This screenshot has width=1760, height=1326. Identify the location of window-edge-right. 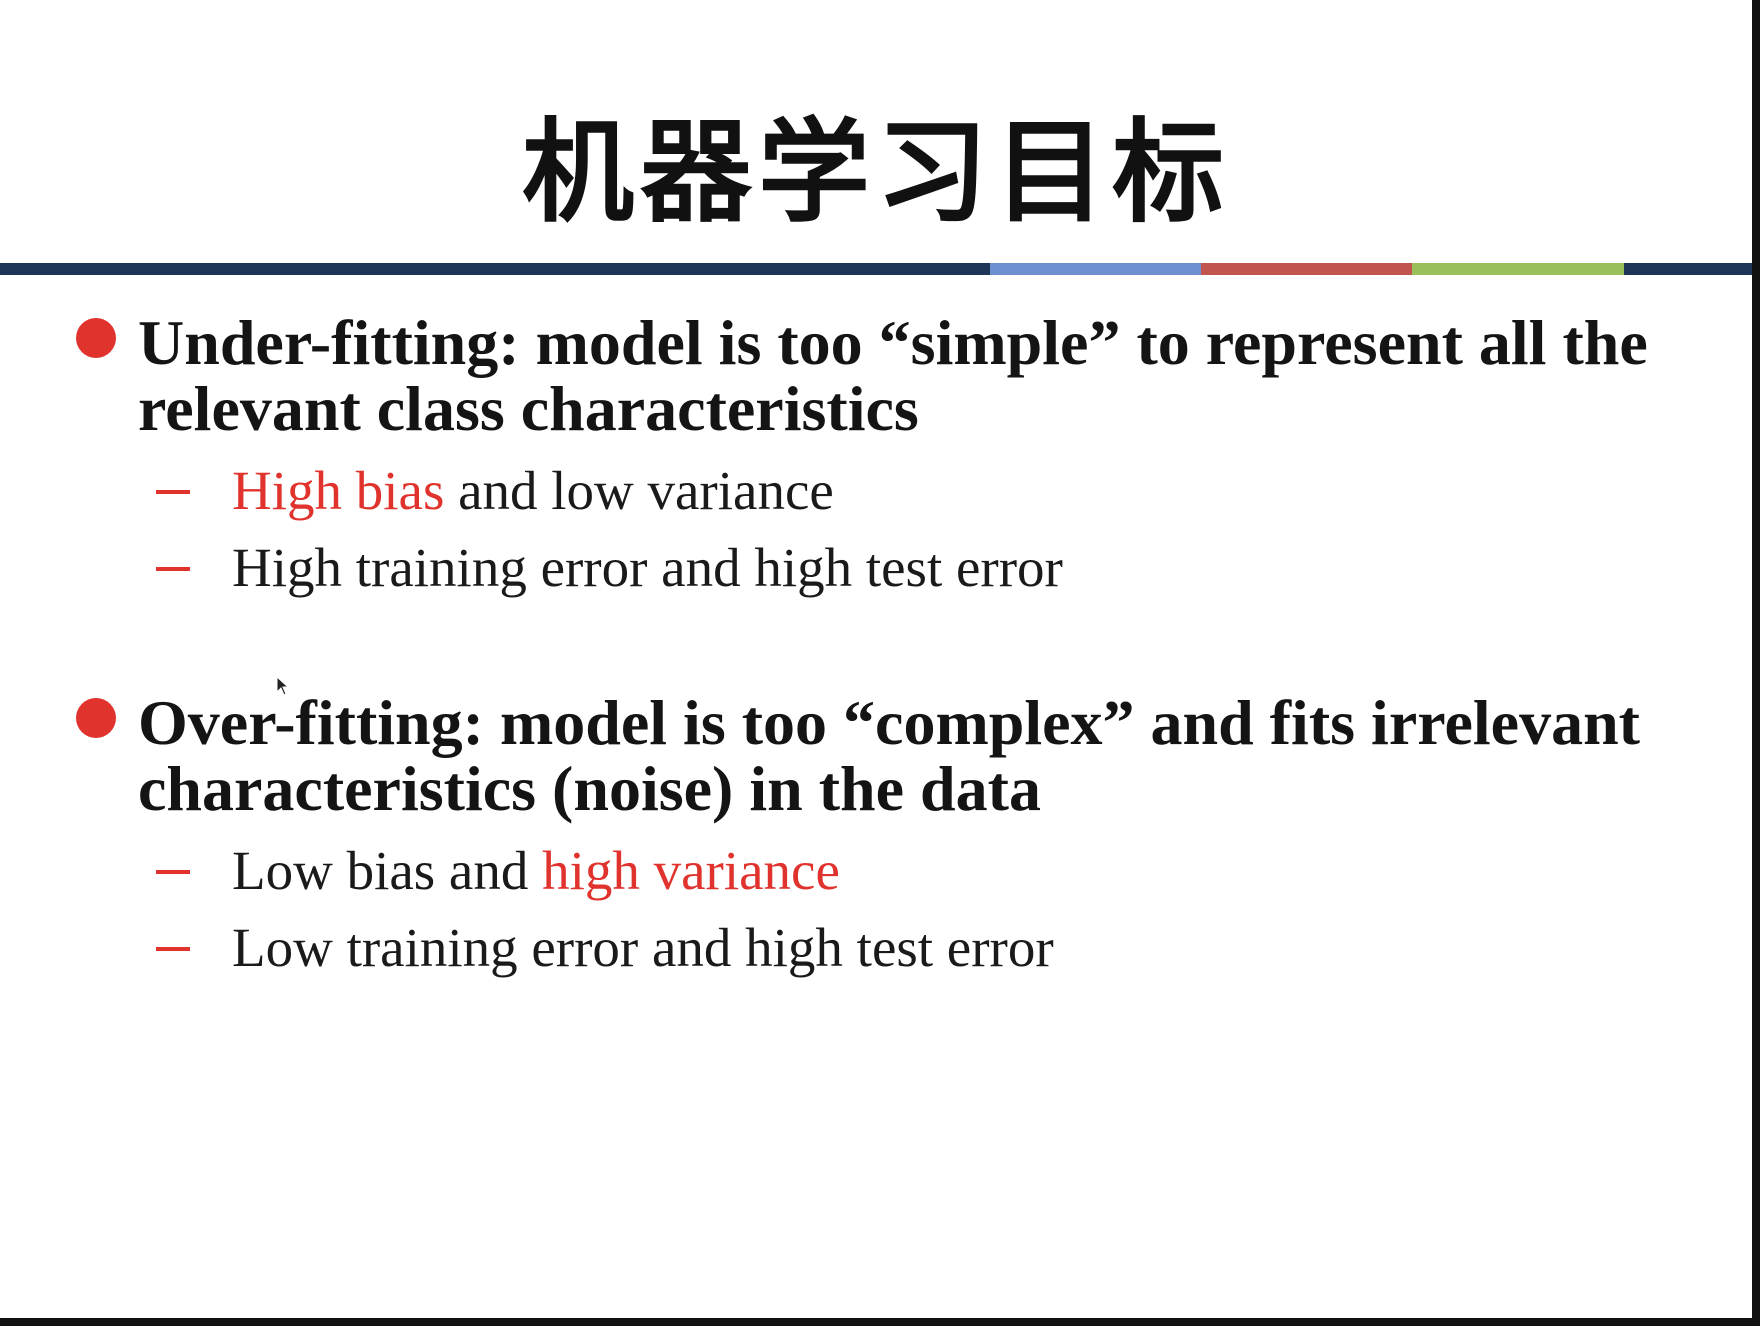
(1756, 663).